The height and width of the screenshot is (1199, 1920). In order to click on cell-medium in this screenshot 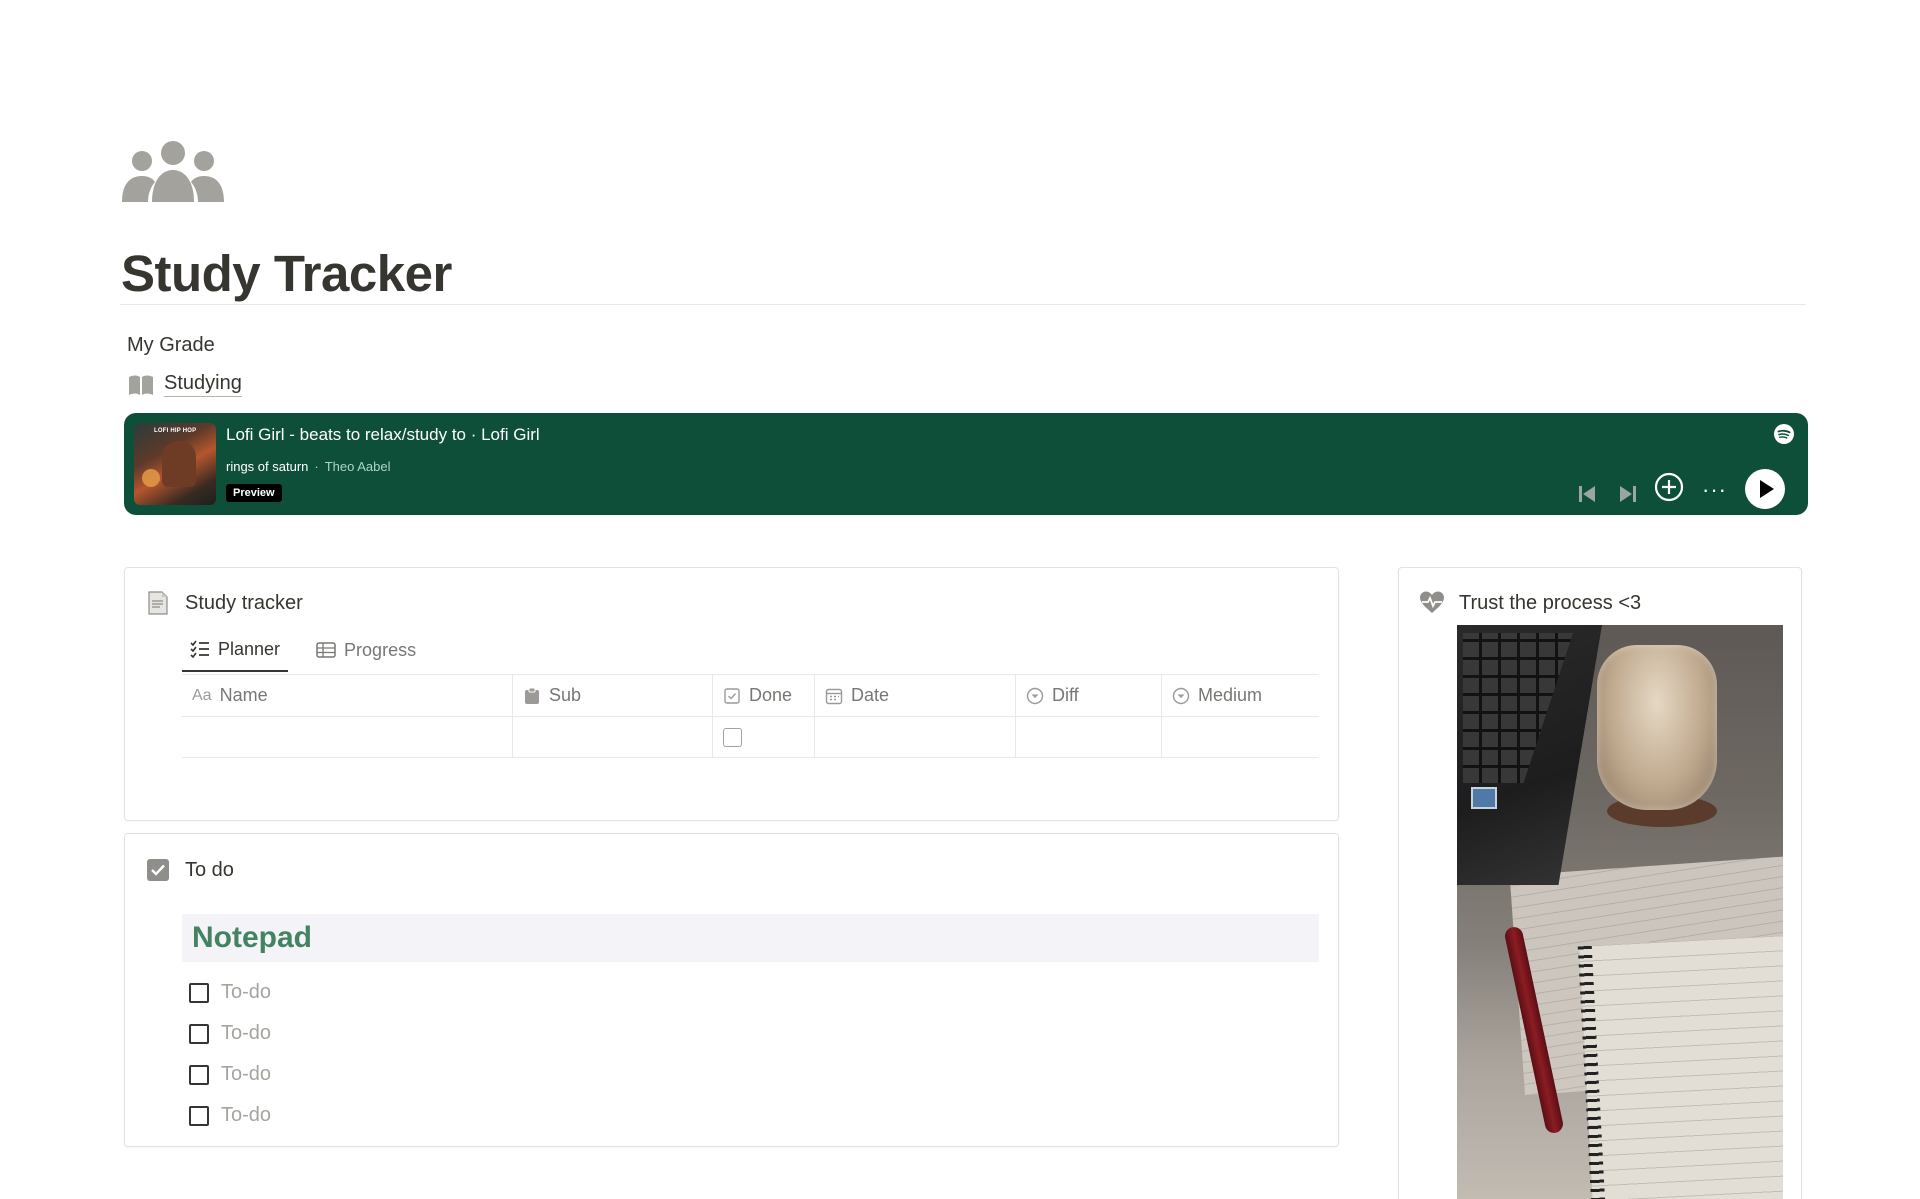, I will do `click(1240, 737)`.